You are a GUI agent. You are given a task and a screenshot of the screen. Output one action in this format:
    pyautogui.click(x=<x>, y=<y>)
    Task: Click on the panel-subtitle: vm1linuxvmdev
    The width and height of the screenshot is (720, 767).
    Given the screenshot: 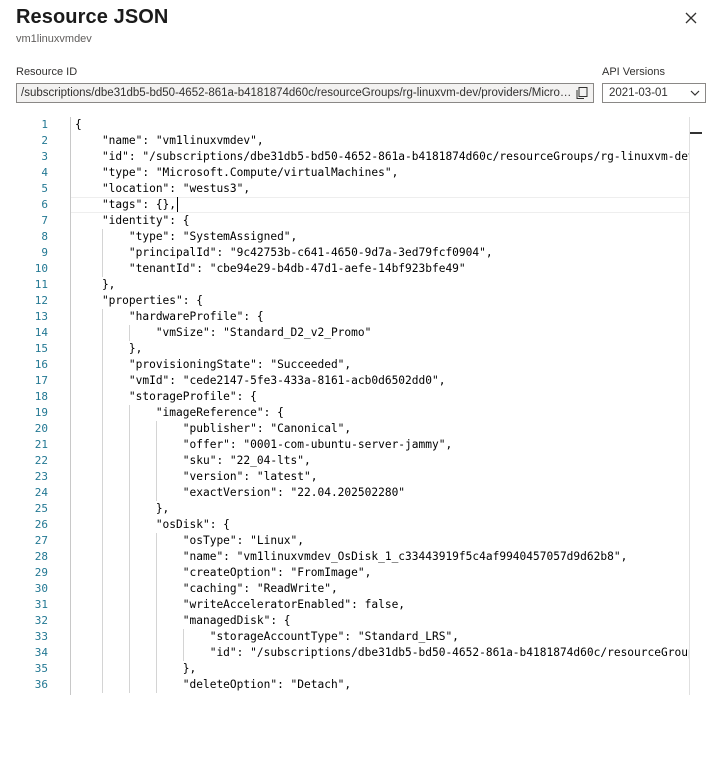 What is the action you would take?
    pyautogui.click(x=54, y=39)
    